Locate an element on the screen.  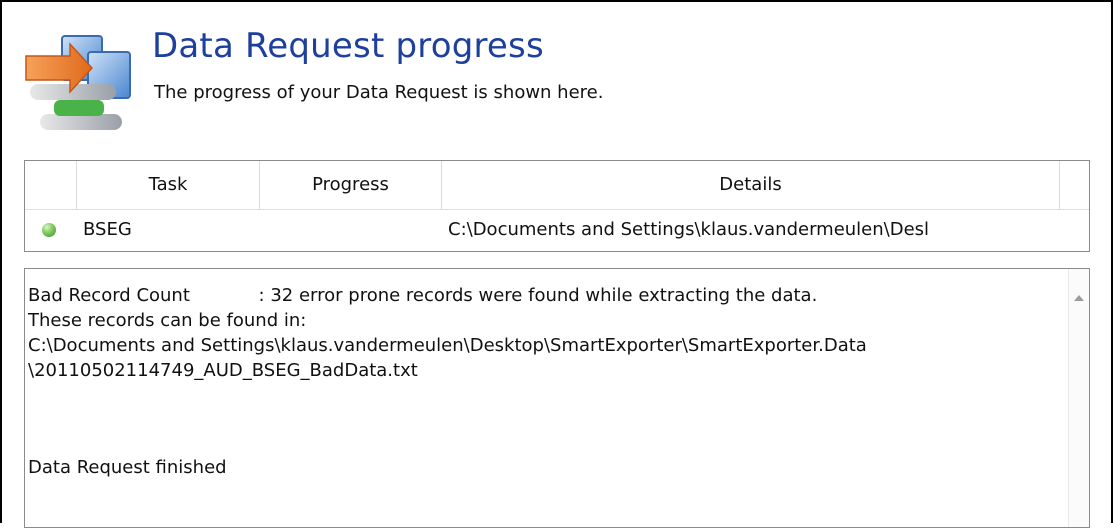
column-header-progress: Progress is located at coordinates (351, 185).